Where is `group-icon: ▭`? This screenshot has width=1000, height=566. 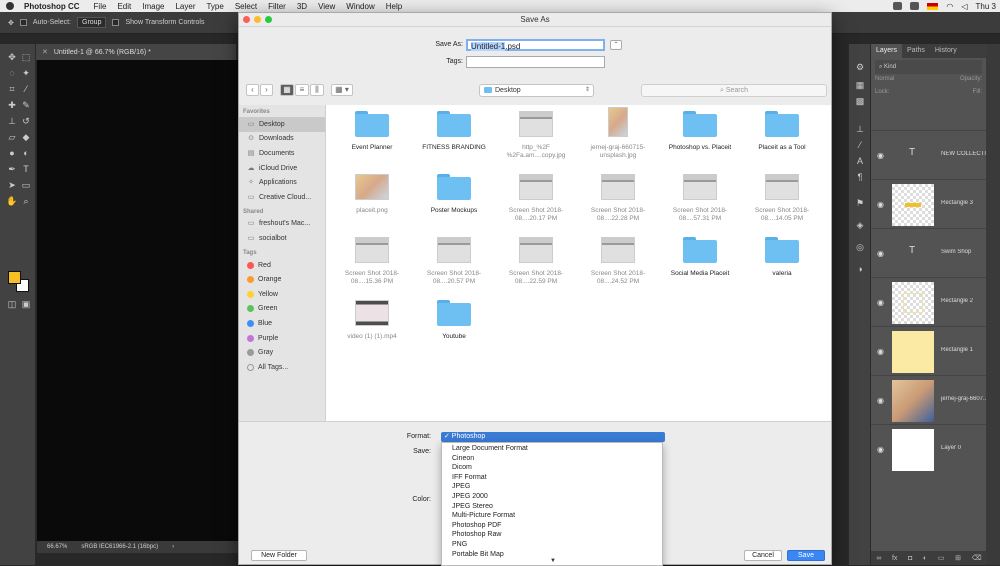
group-icon: ▭ is located at coordinates (941, 558).